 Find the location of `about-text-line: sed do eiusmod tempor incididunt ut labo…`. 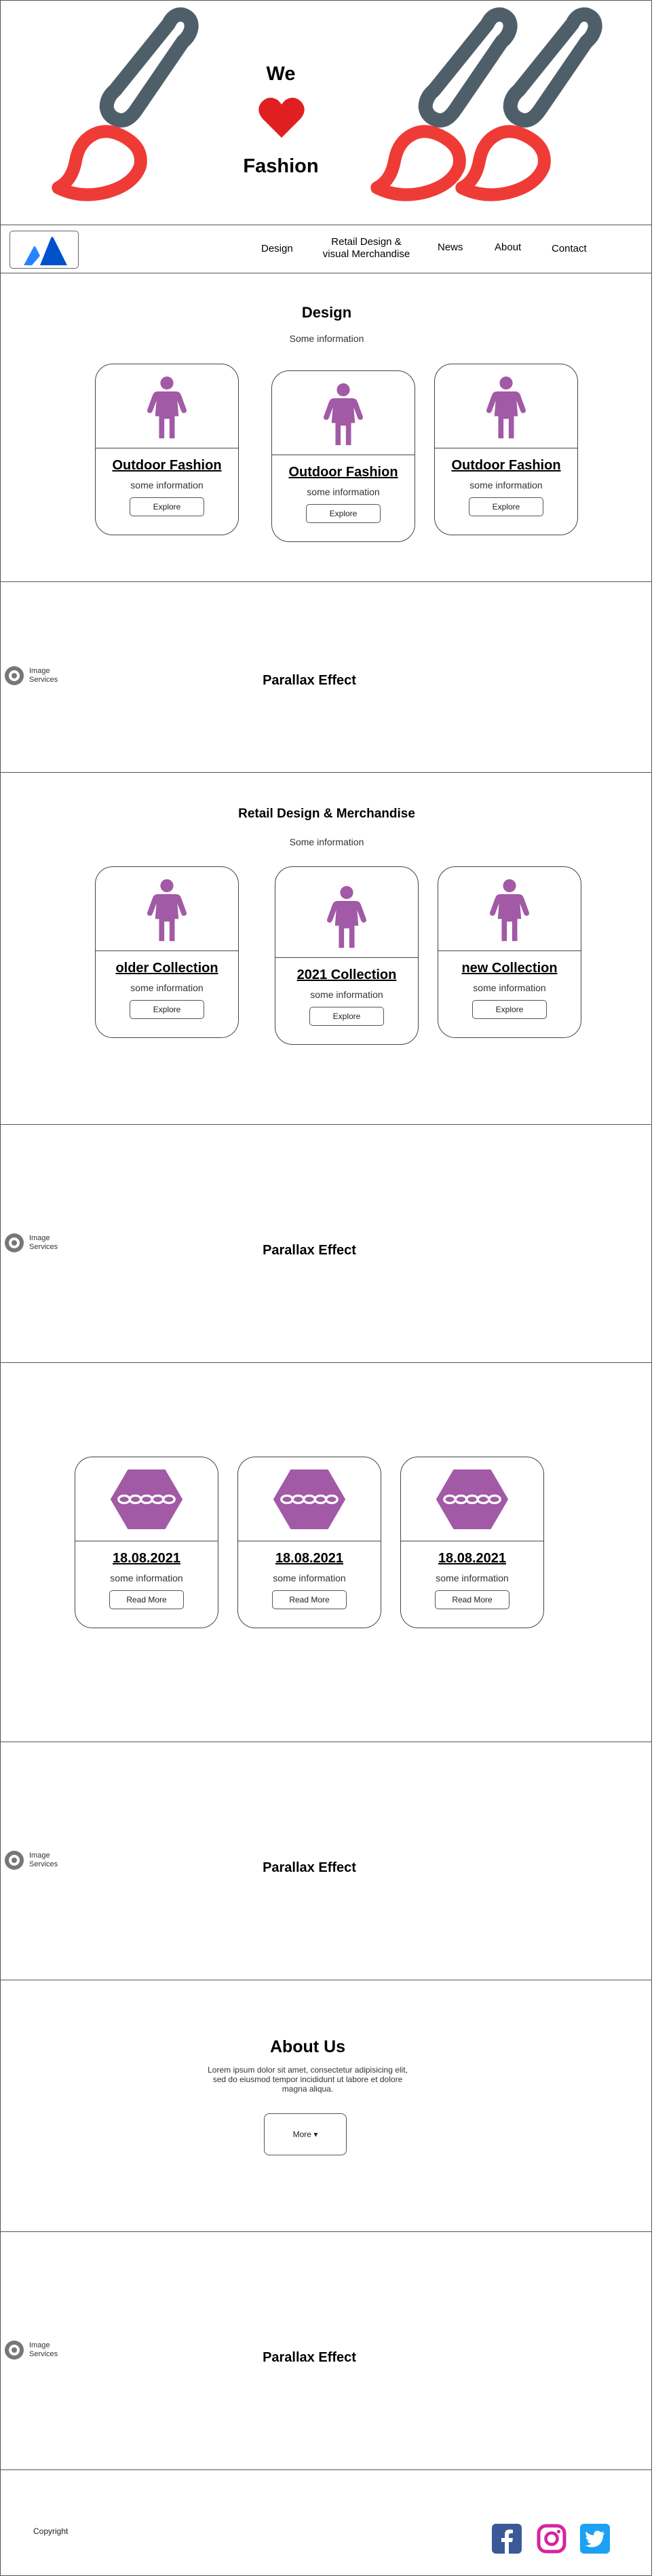

about-text-line: sed do eiusmod tempor incididunt ut labo… is located at coordinates (307, 2079).